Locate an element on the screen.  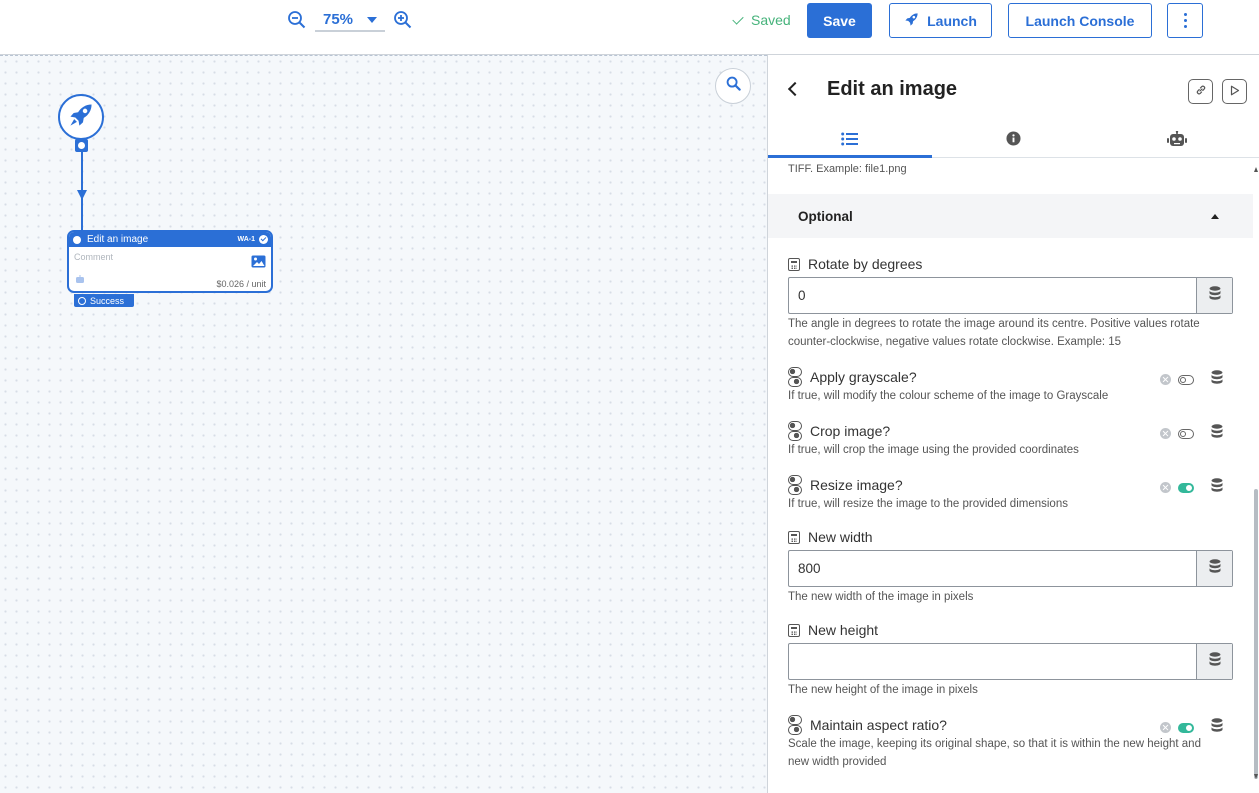
new-height-field is located at coordinates (1010, 661).